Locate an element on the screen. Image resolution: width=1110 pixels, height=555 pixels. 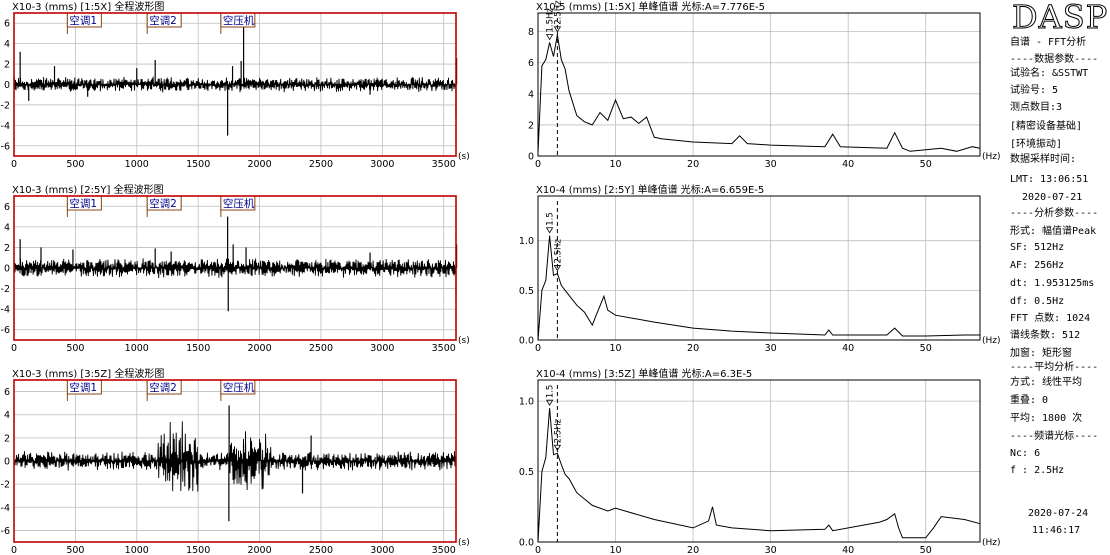
chart-title: X10-3 (mms) [2:5Y] 全程波形图 is located at coordinates (88, 189).